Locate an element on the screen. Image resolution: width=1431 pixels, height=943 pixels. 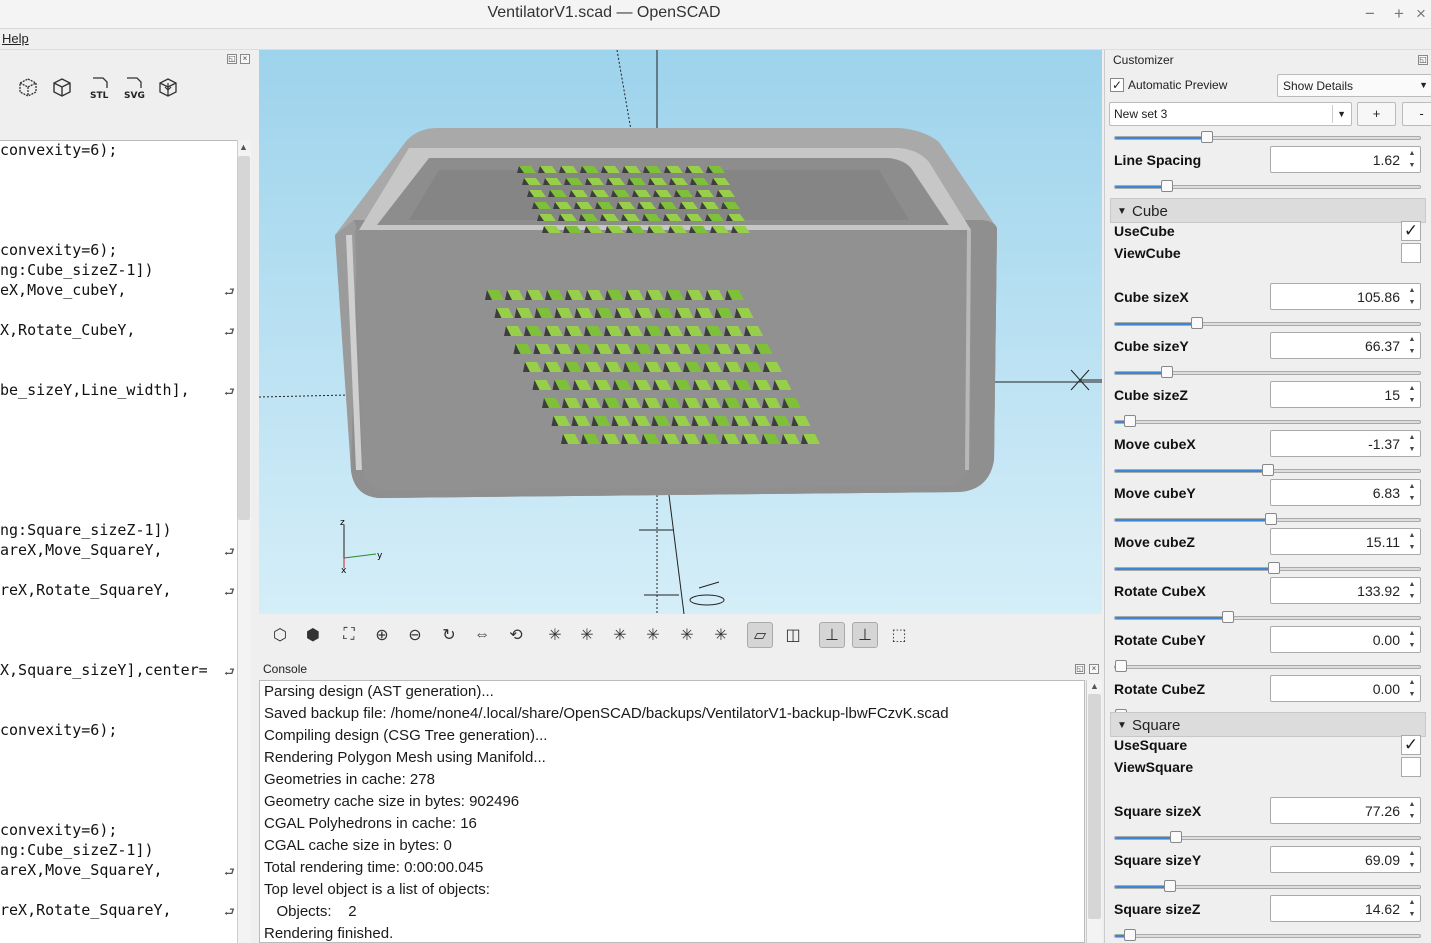
show-edges-icon: ⬚ is located at coordinates (899, 635).